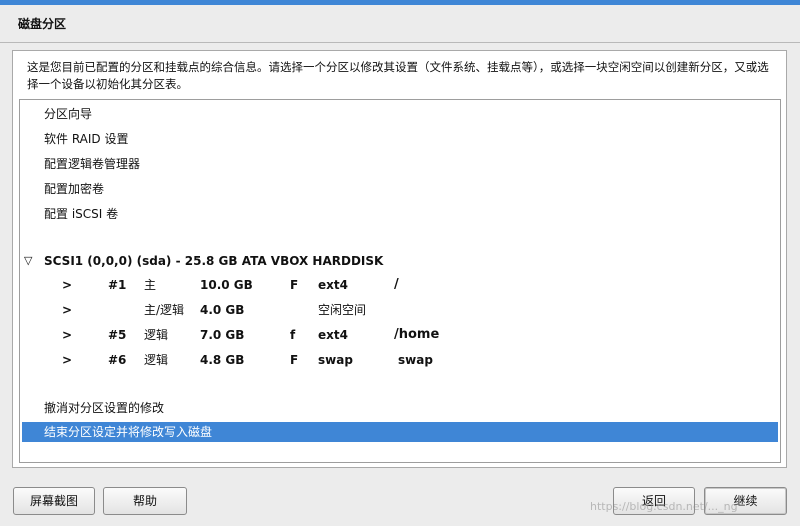  I want to click on list-item-label: 分区向导, so click(68, 114).